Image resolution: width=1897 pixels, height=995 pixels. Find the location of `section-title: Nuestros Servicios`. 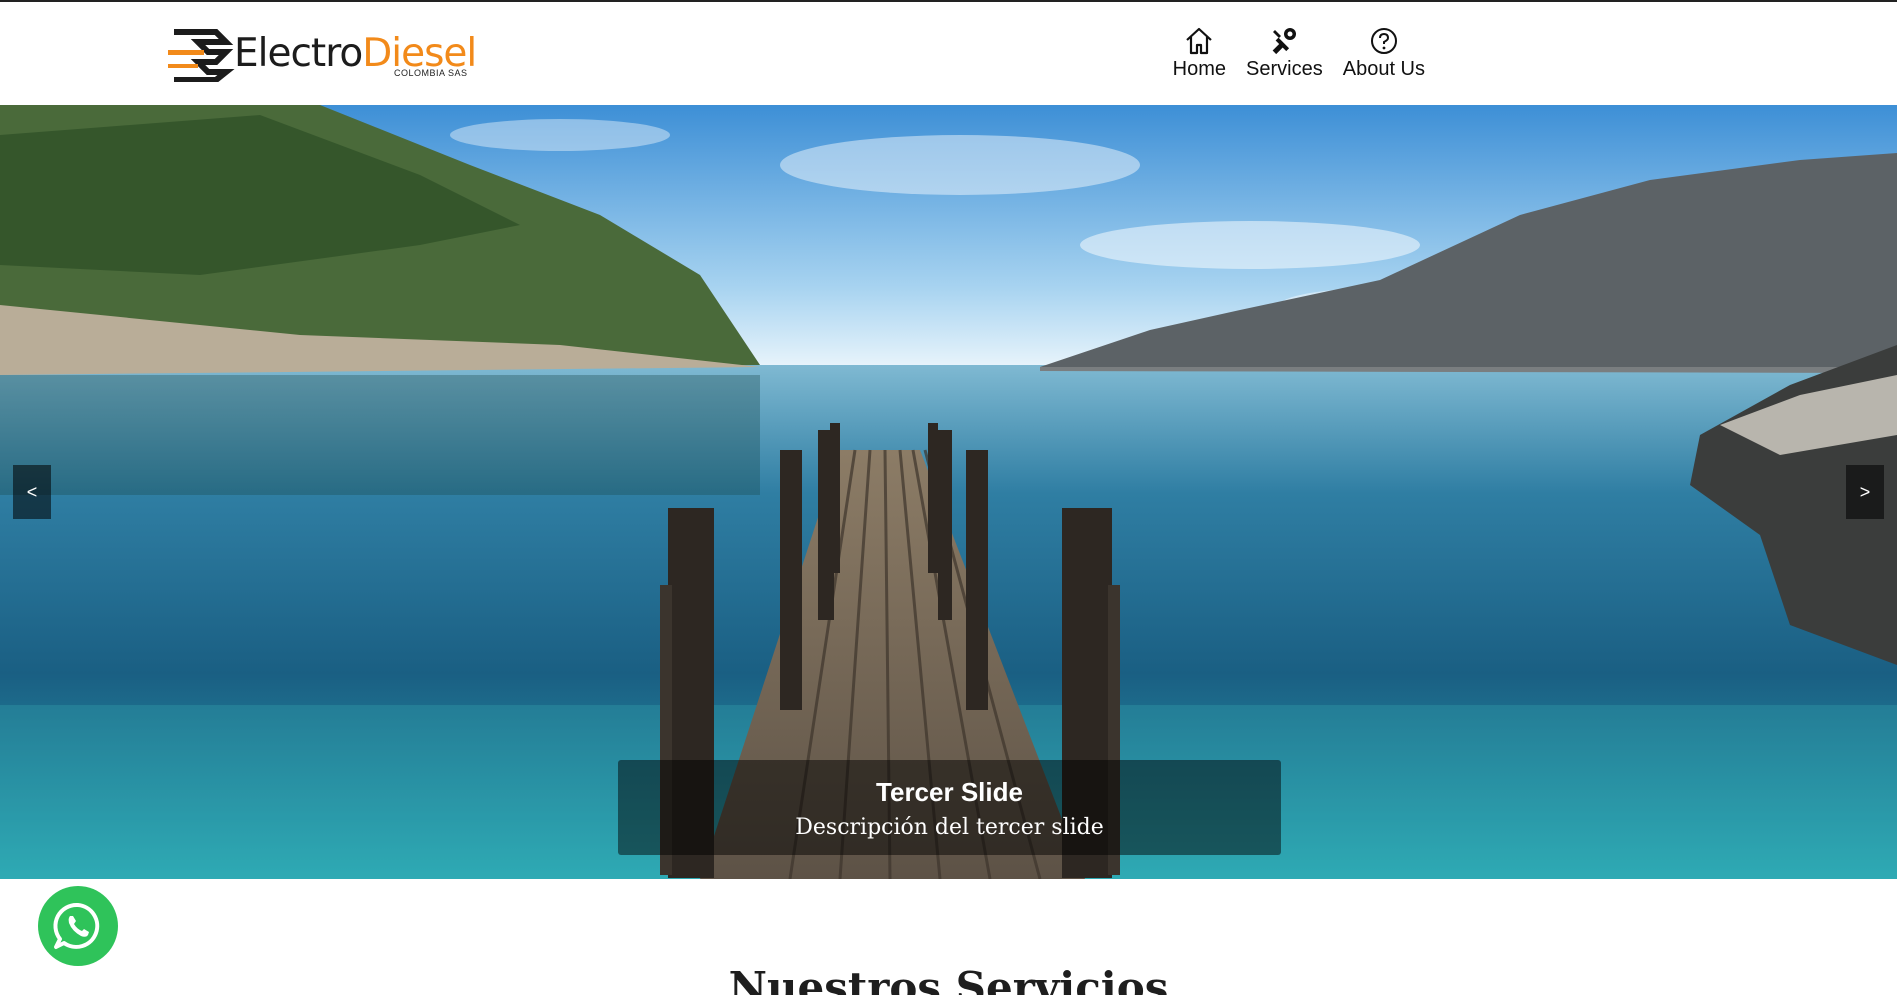

section-title: Nuestros Servicios is located at coordinates (948, 979).